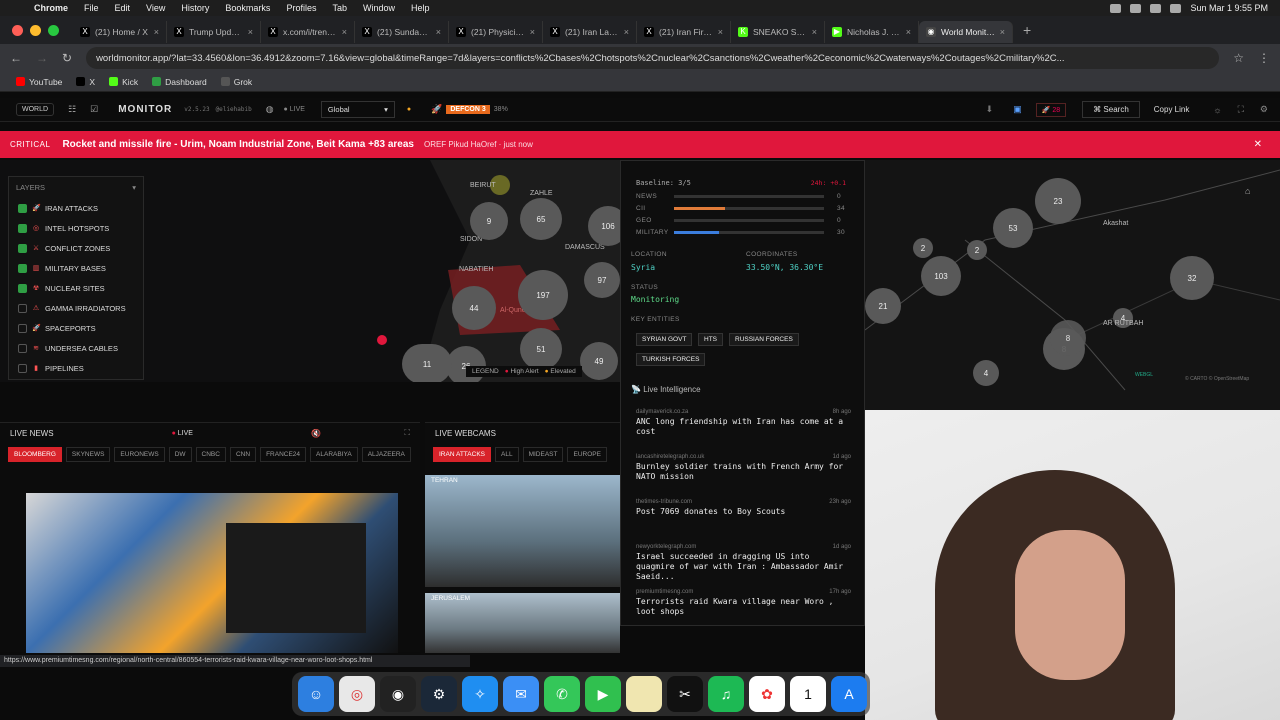 The width and height of the screenshot is (1280, 720). What do you see at coordinates (123, 82) in the screenshot?
I see `bookmark-item: Kick` at bounding box center [123, 82].